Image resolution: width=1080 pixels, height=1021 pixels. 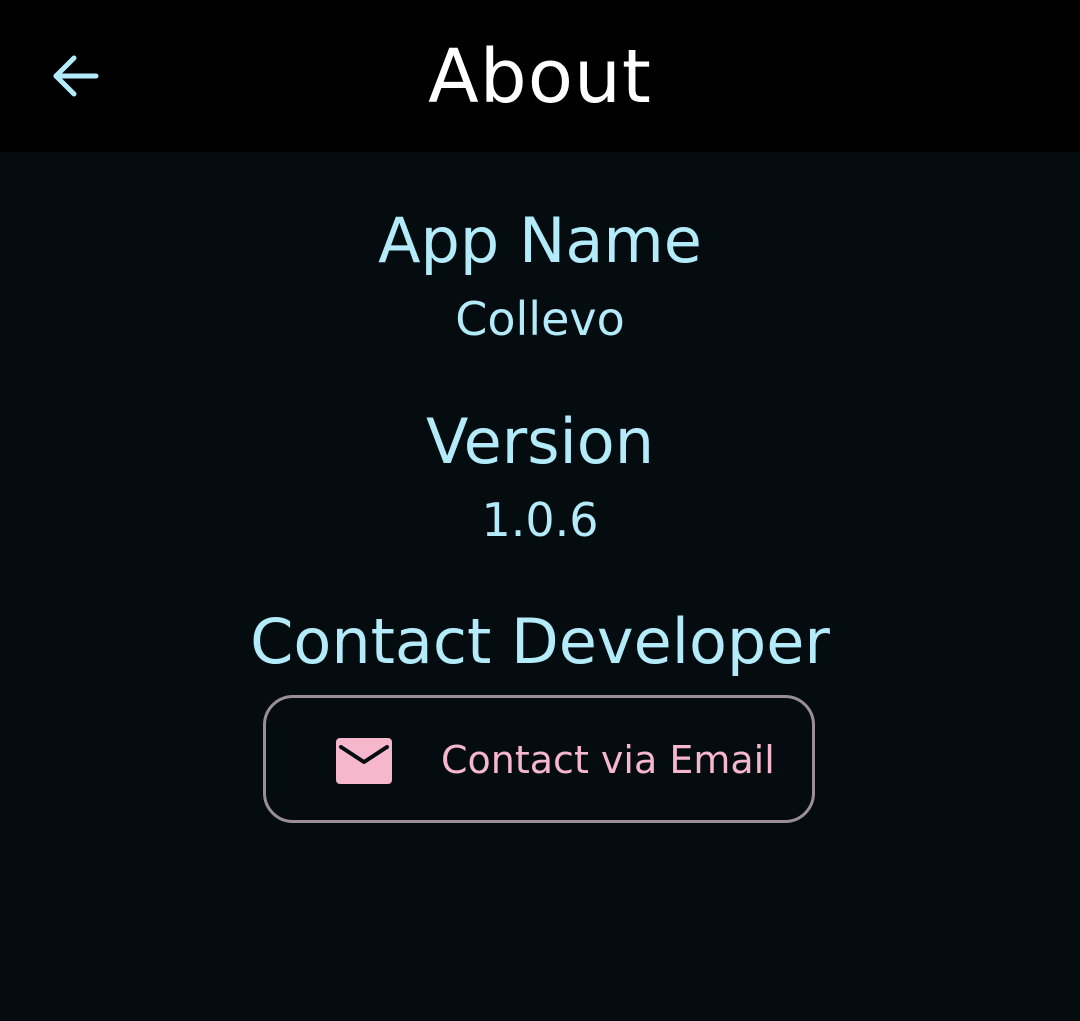 I want to click on contact-heading: Contact Developer, so click(x=540, y=641).